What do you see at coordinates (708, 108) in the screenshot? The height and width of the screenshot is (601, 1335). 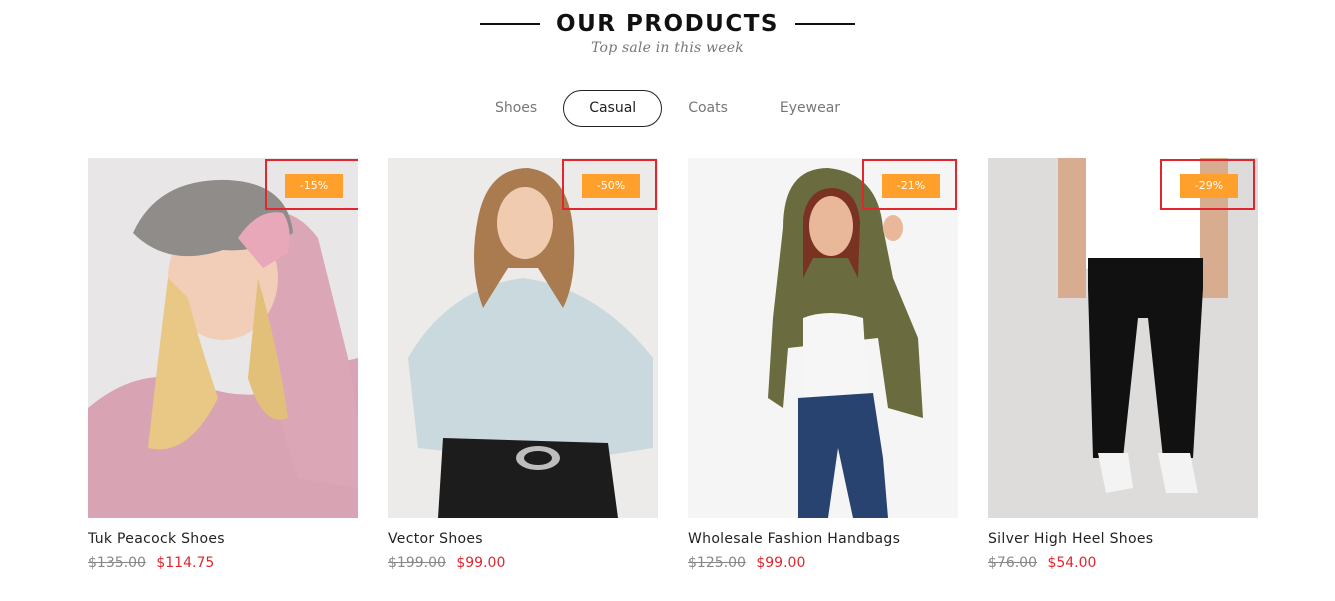 I see `tab-coats: Coats` at bounding box center [708, 108].